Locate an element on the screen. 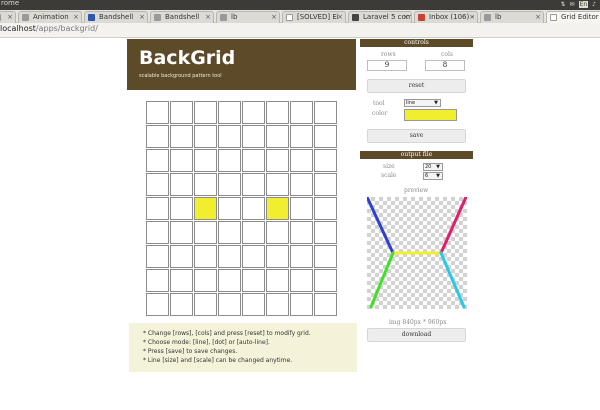 Image resolution: width=600 pixels, height=410 pixels. tab-animation: Animation × is located at coordinates (50, 17).